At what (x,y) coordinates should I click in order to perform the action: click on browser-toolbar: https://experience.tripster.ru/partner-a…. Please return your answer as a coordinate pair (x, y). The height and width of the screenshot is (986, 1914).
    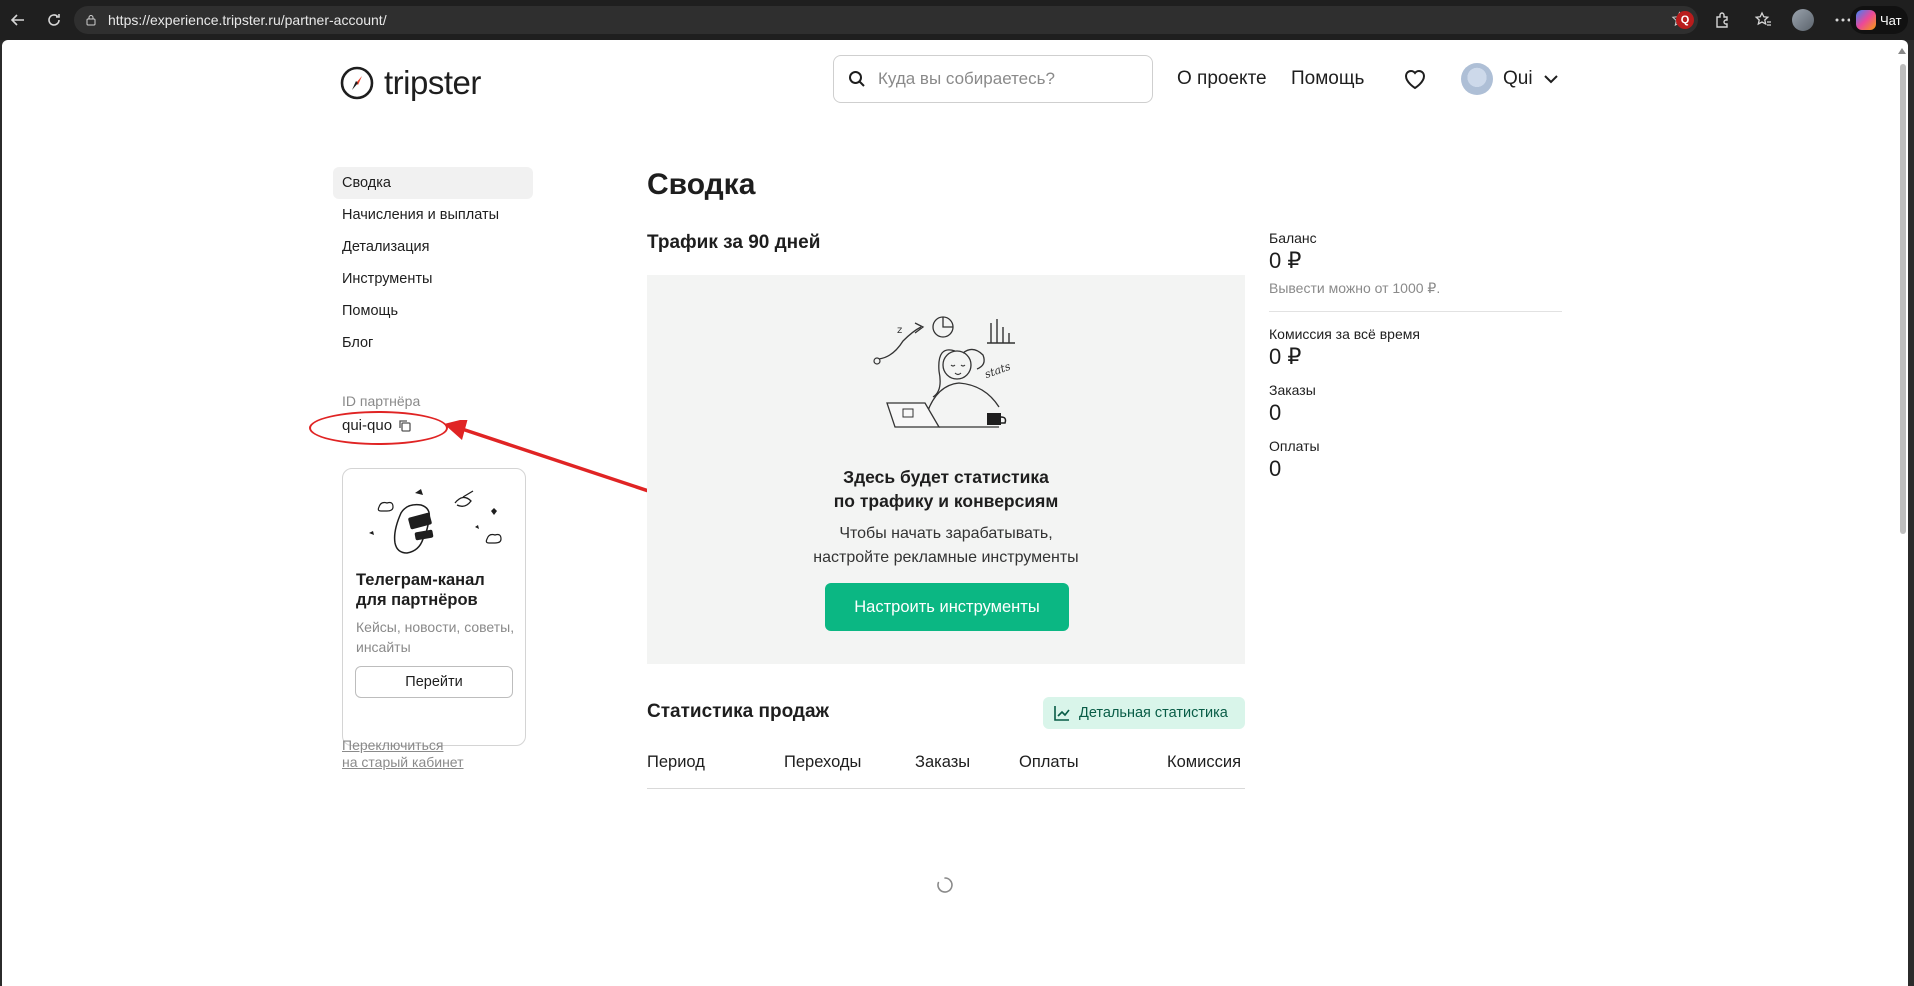
    Looking at the image, I should click on (957, 20).